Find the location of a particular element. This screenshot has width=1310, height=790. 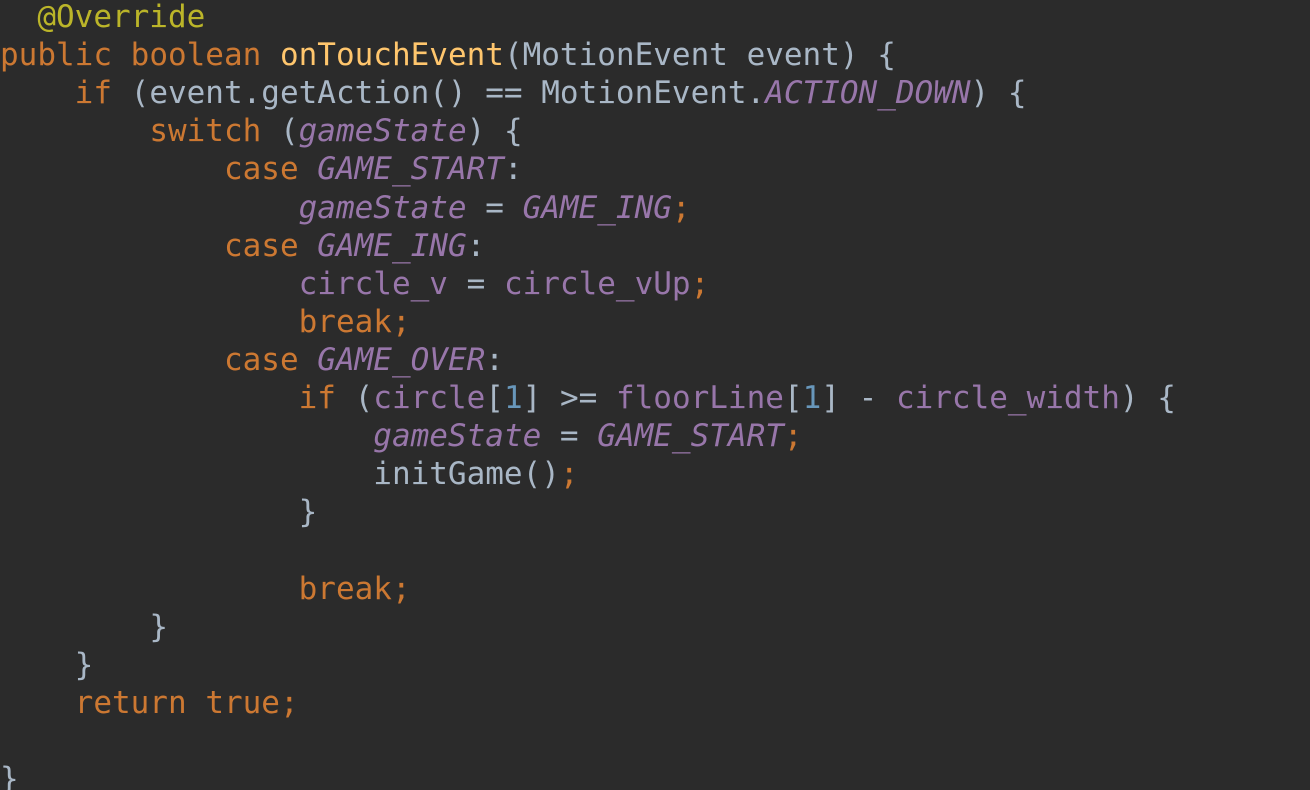

code-token-plain: (event.getAction() == MotionEvent. is located at coordinates (448, 93).